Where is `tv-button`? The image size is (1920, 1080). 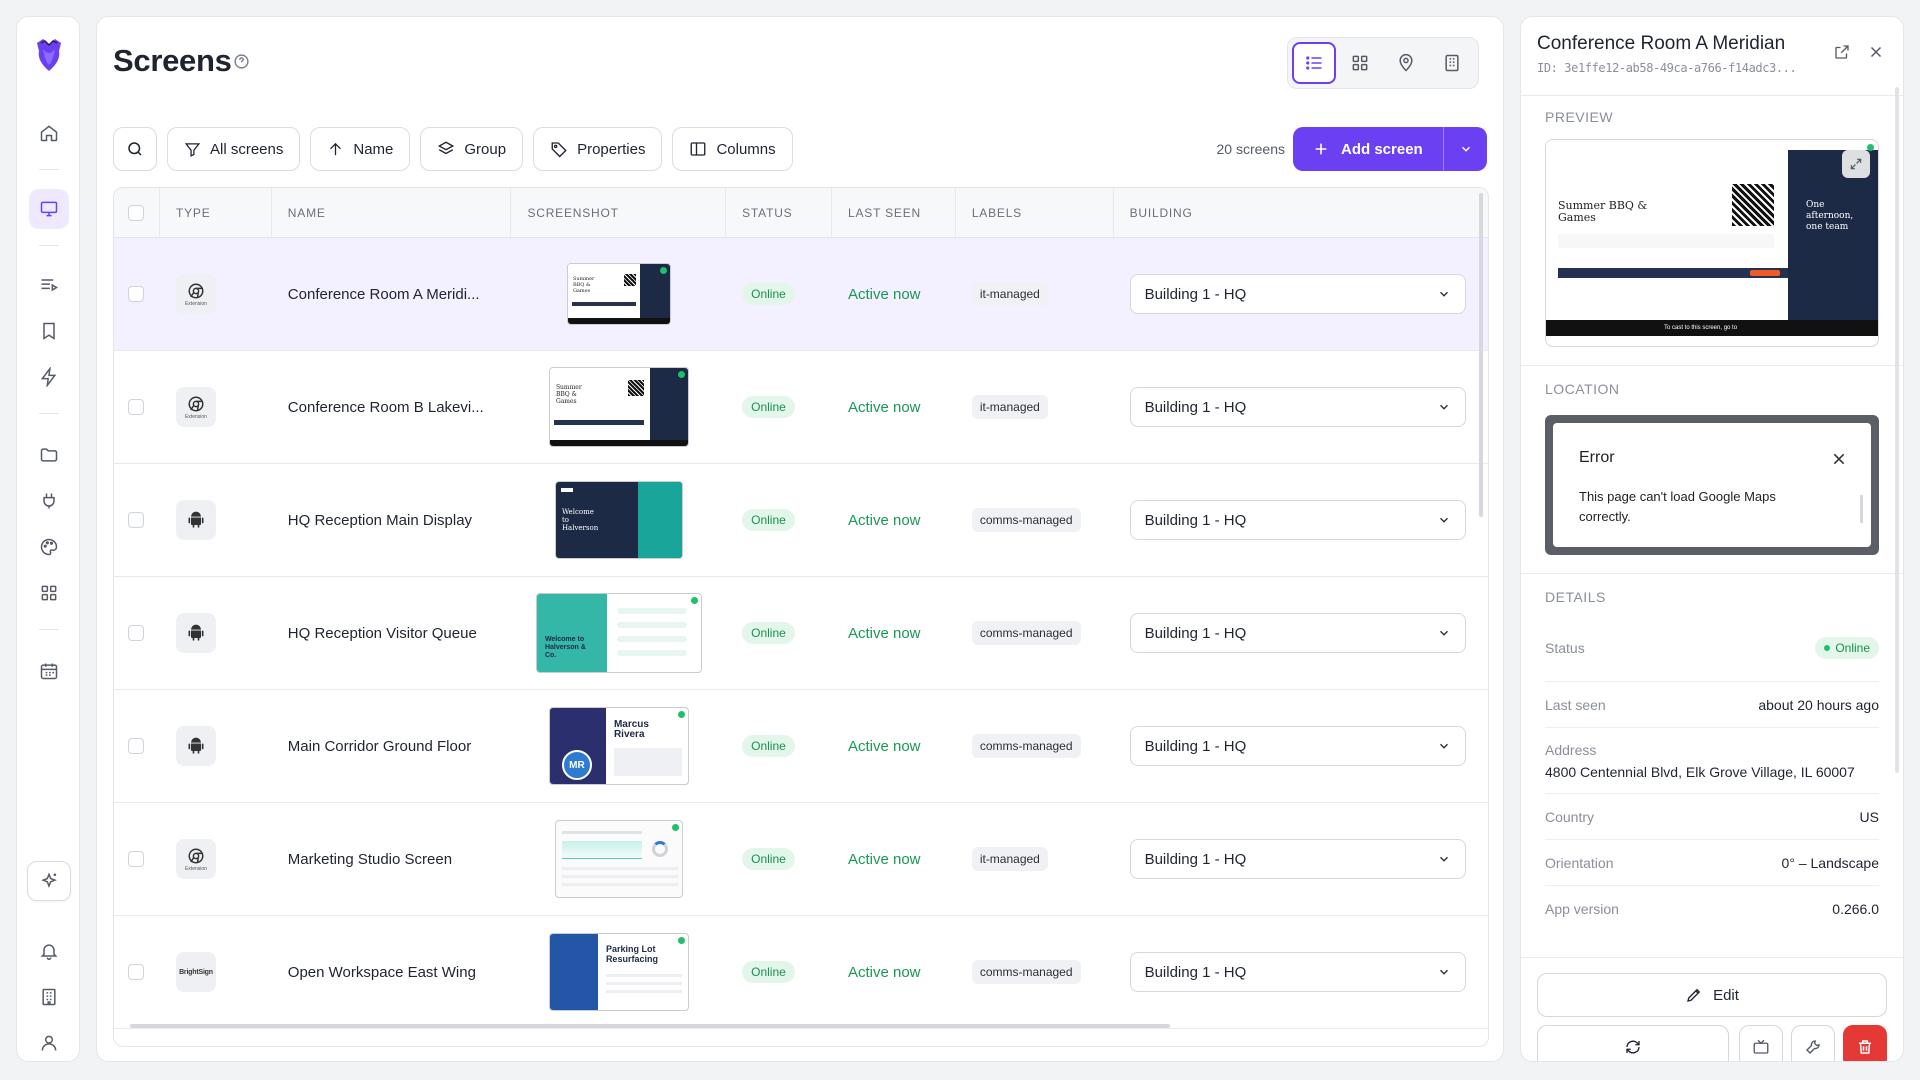 tv-button is located at coordinates (1761, 1043).